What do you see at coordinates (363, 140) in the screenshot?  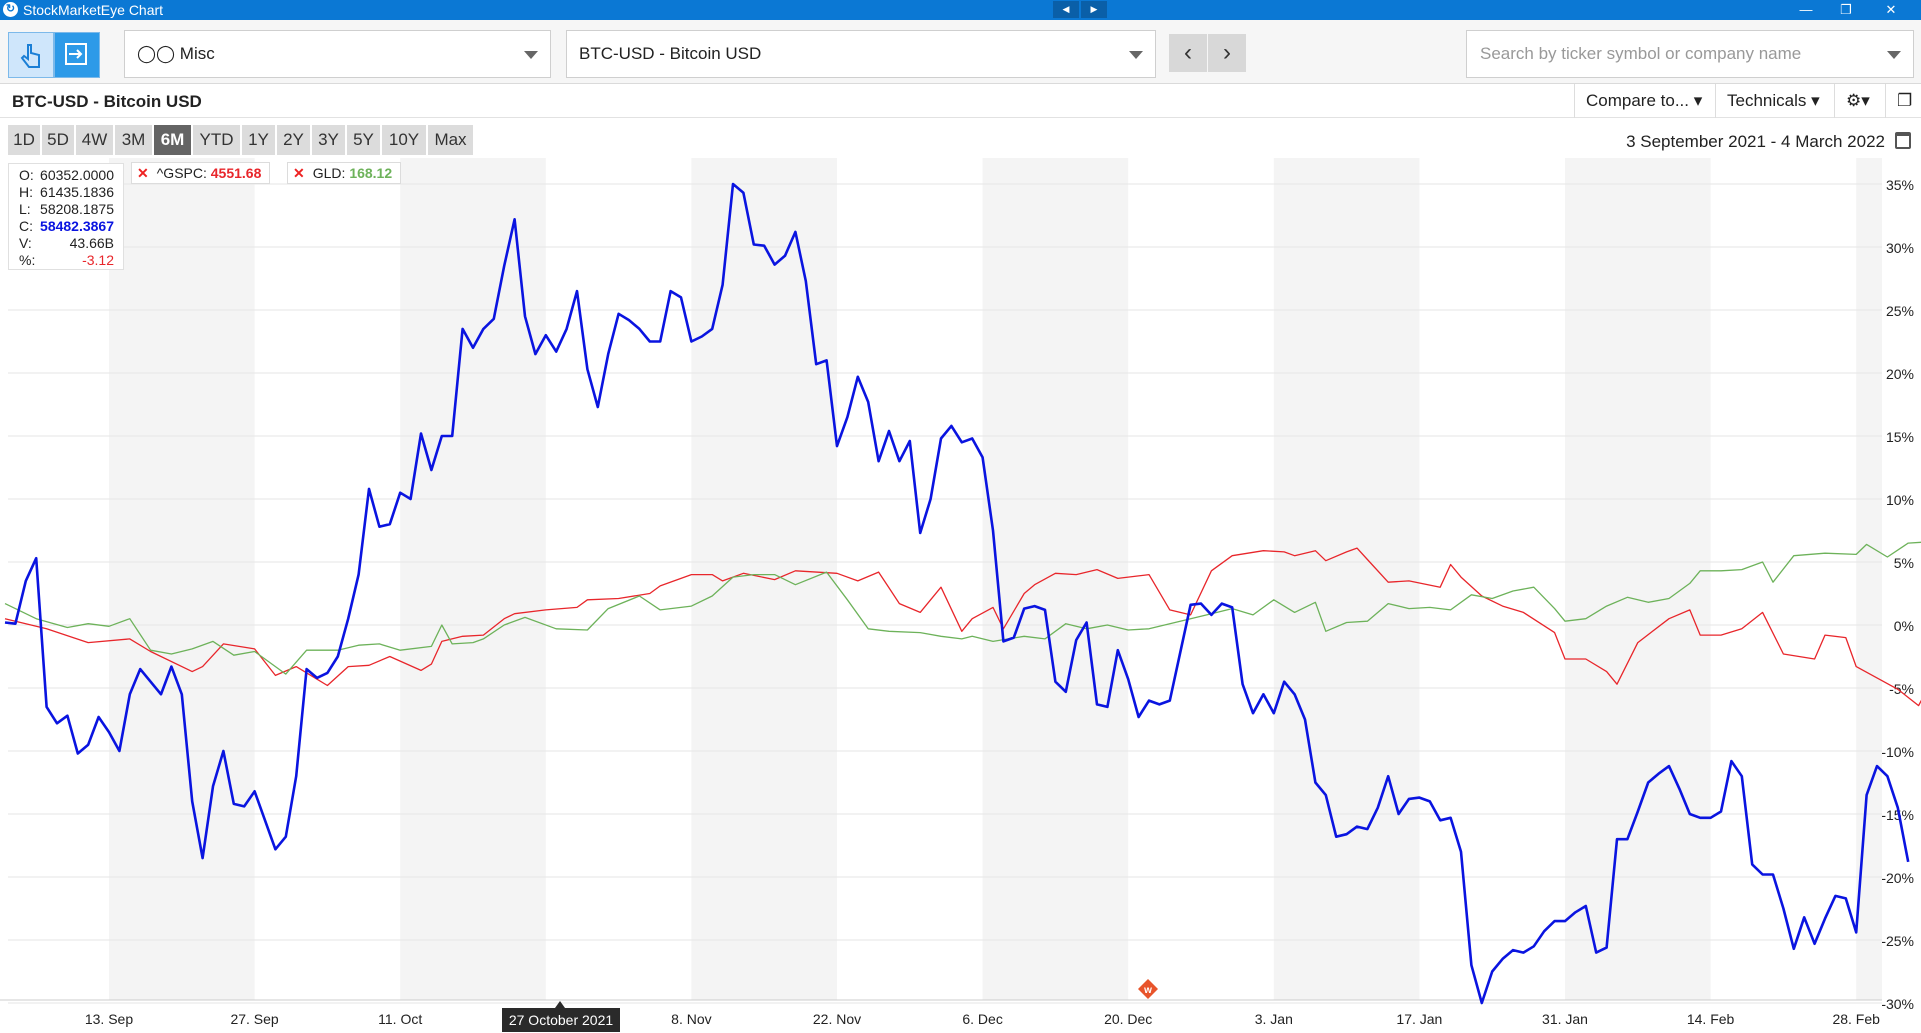 I see `period-button-5y: 5Y` at bounding box center [363, 140].